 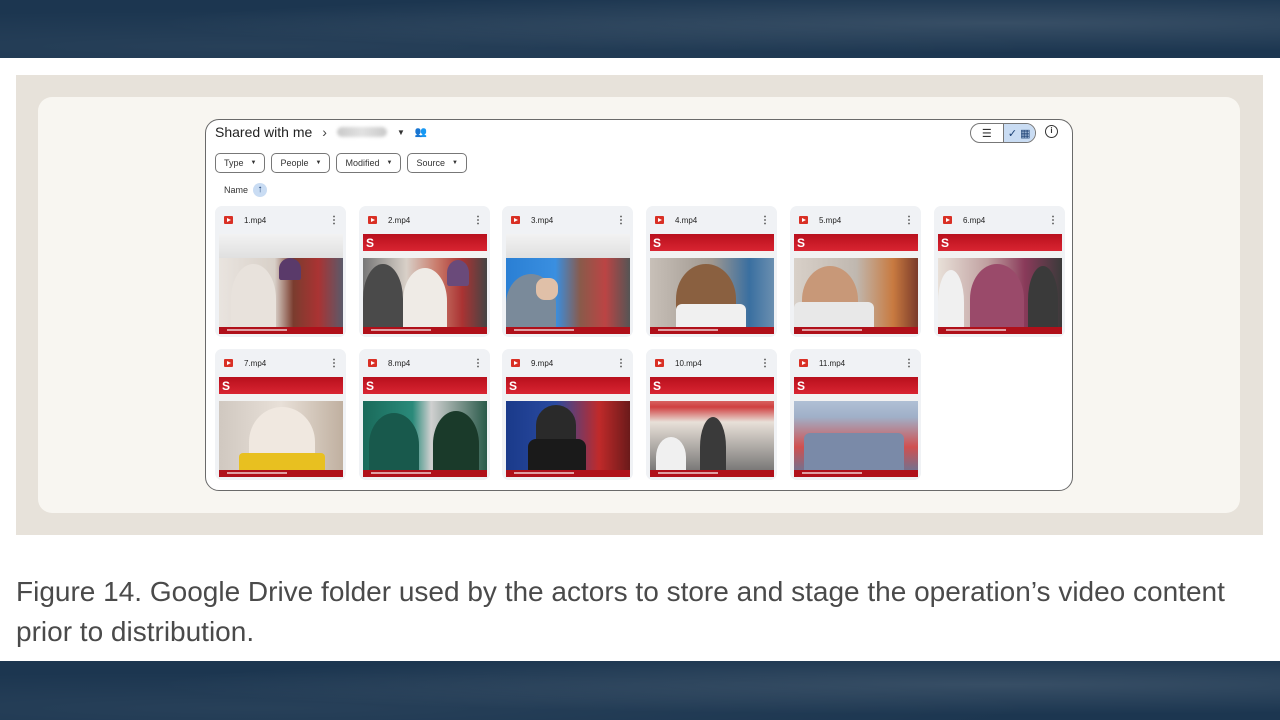 I want to click on file-name: 4.mp4, so click(x=686, y=220).